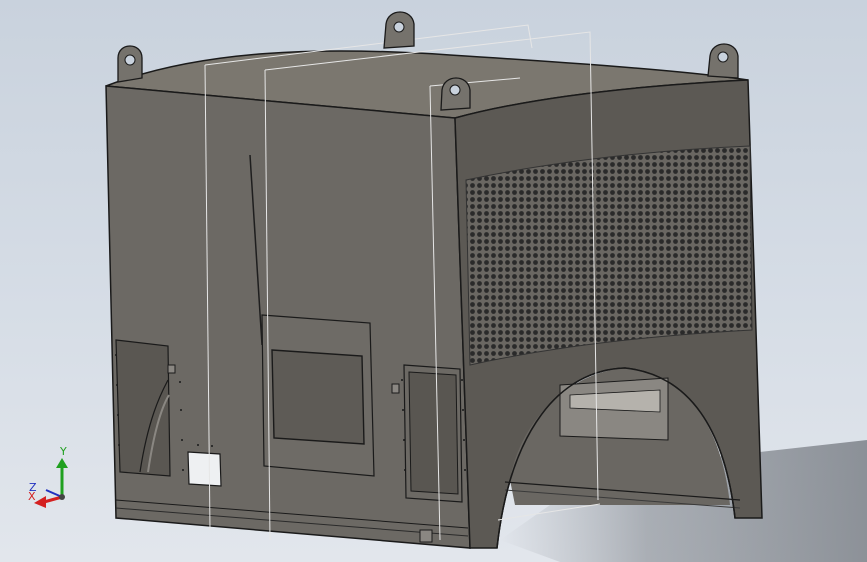 The height and width of the screenshot is (562, 867). I want to click on reference-triad: Y X Z, so click(48, 476).